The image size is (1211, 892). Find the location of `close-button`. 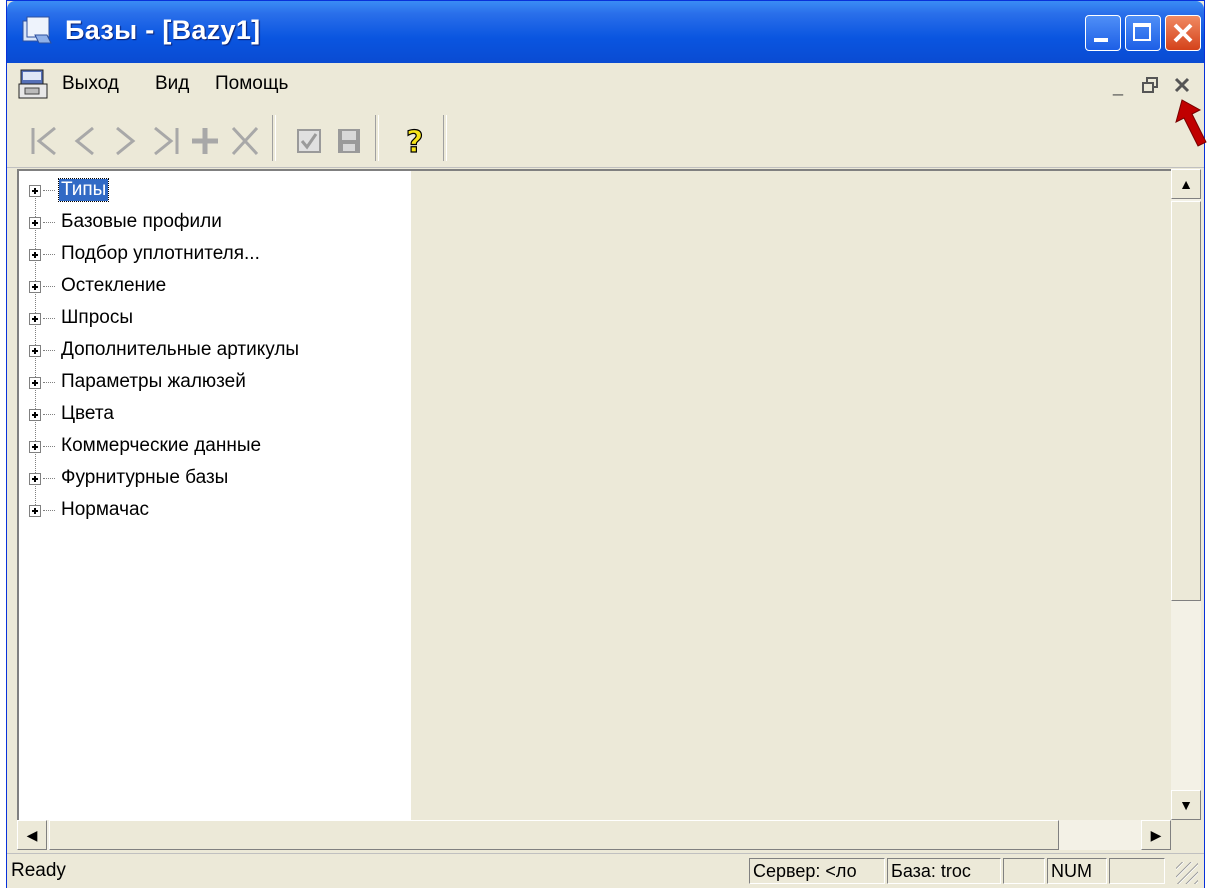

close-button is located at coordinates (1183, 33).